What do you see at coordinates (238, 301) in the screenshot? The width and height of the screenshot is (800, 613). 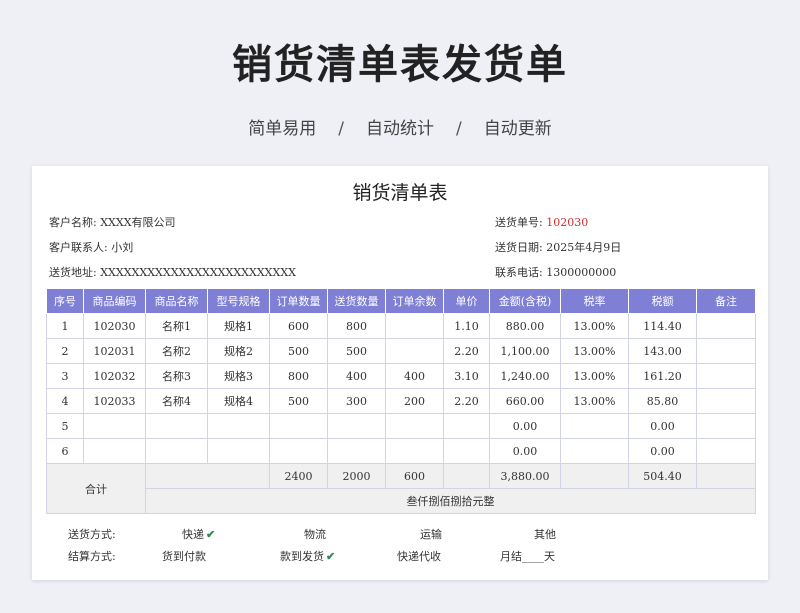 I see `col-header-spec: 型号规格` at bounding box center [238, 301].